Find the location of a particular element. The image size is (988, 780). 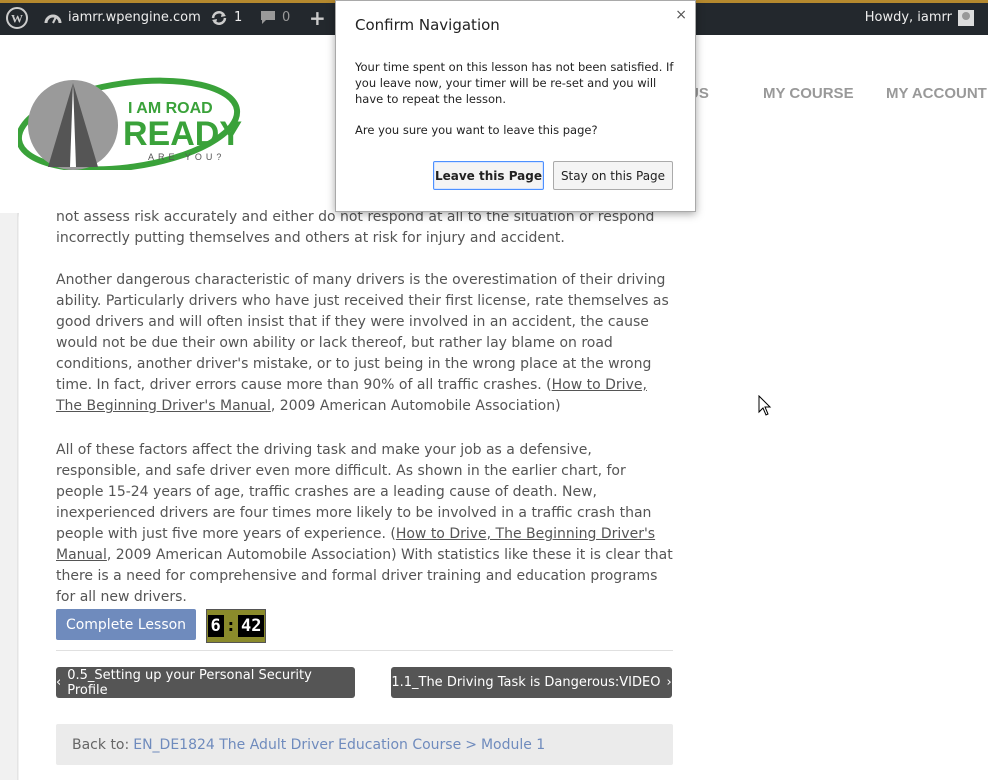

new-content-item: + is located at coordinates (317, 17).